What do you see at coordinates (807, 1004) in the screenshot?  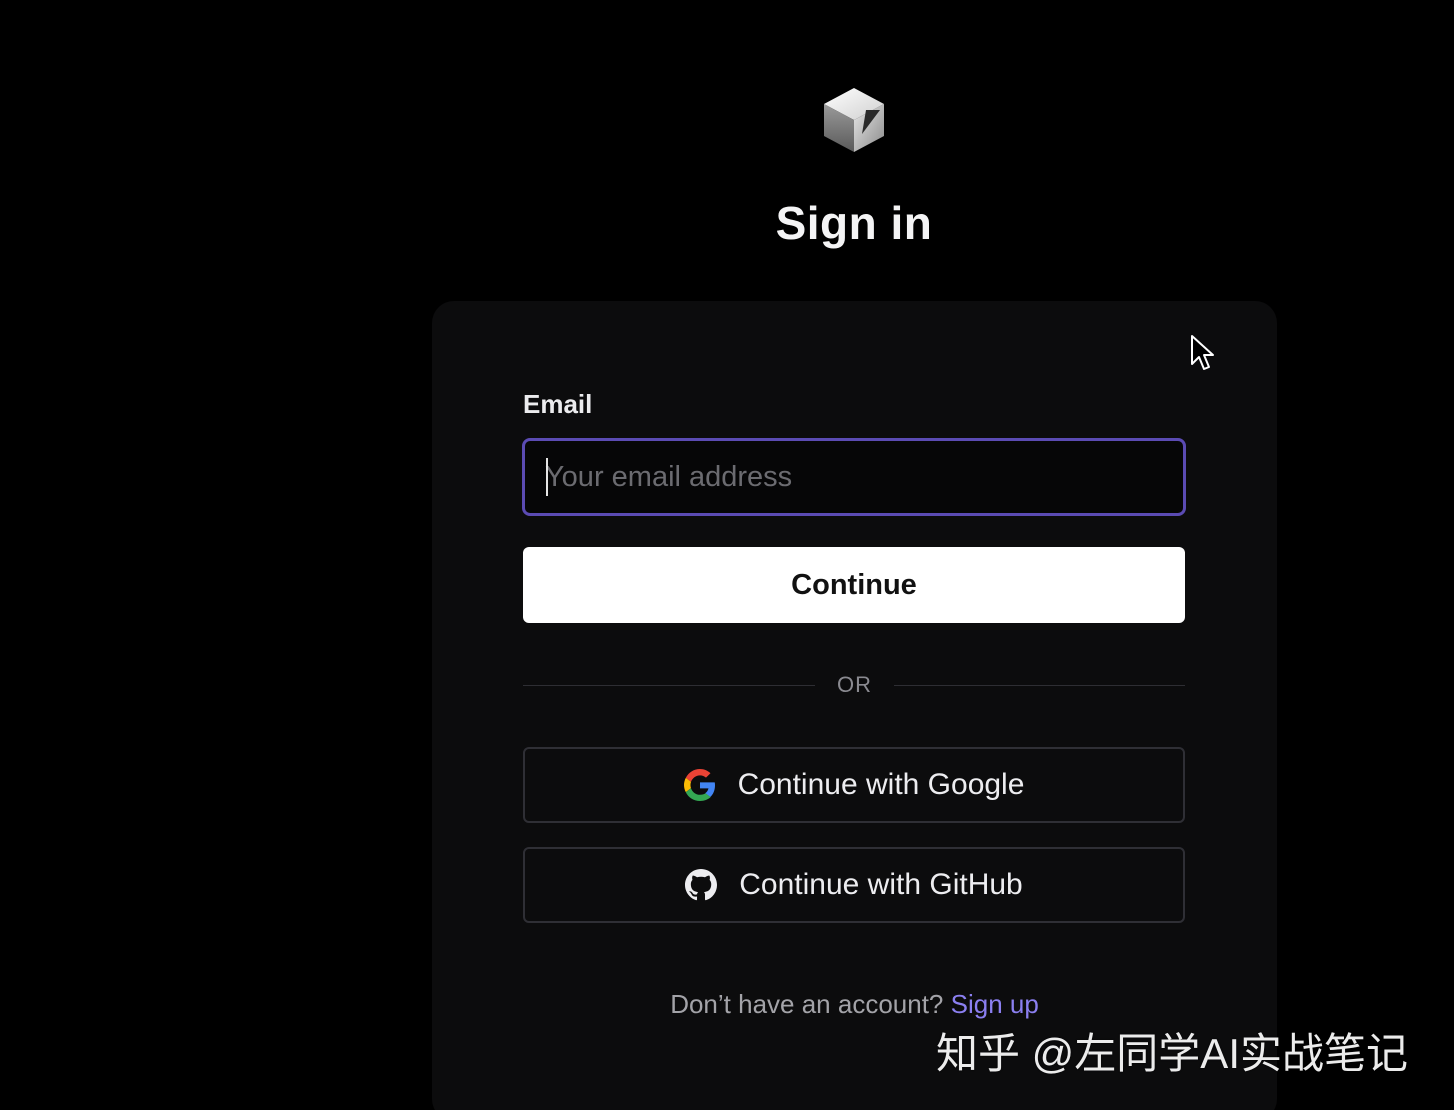 I see `signup-prompt-text: Don’t have an account?` at bounding box center [807, 1004].